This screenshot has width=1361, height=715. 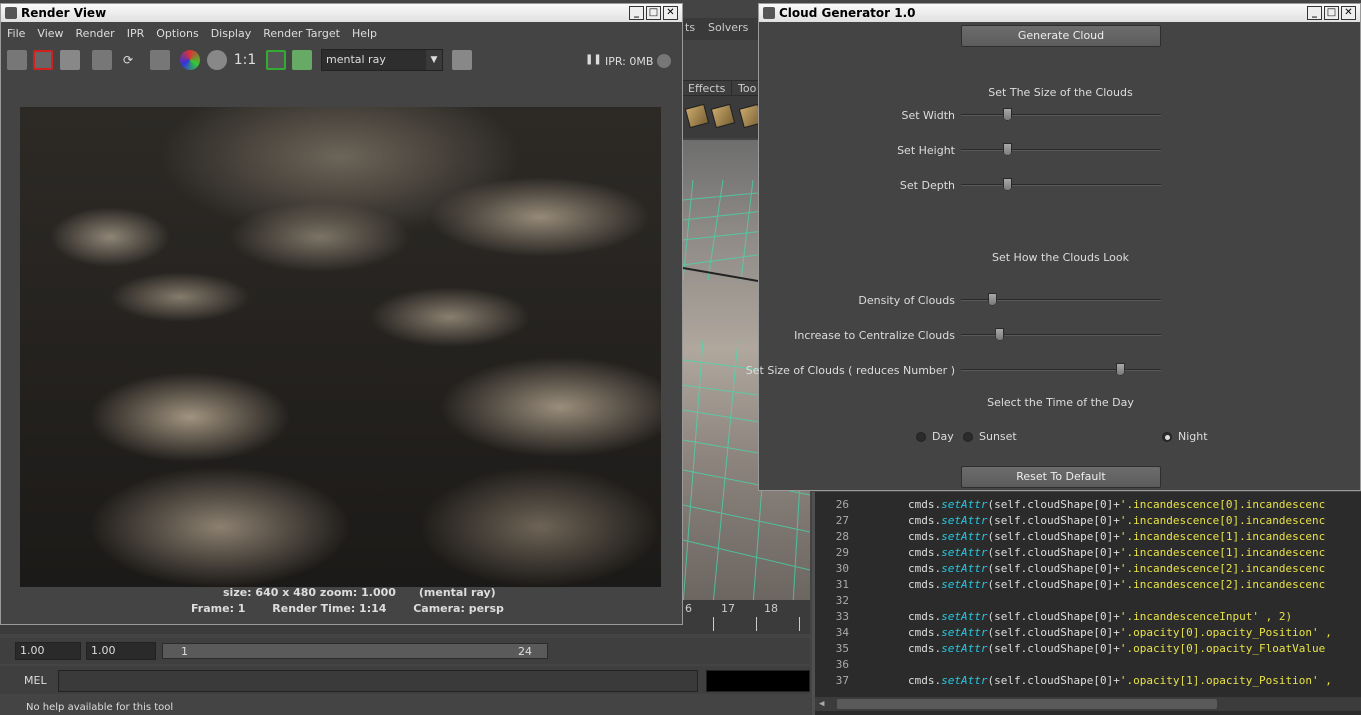 What do you see at coordinates (245, 60) in the screenshot?
I see `ratio-label: 1:1` at bounding box center [245, 60].